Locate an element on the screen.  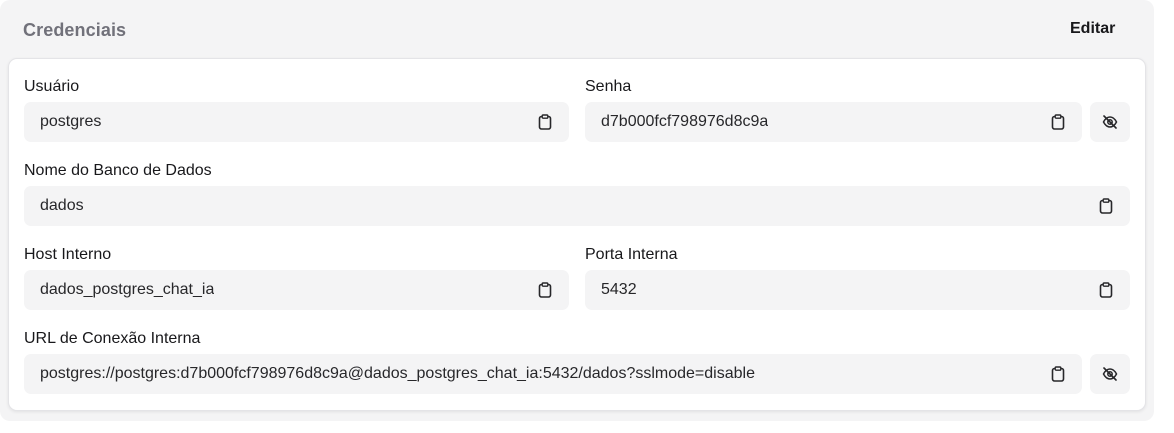
panel-title: Credenciais is located at coordinates (75, 30).